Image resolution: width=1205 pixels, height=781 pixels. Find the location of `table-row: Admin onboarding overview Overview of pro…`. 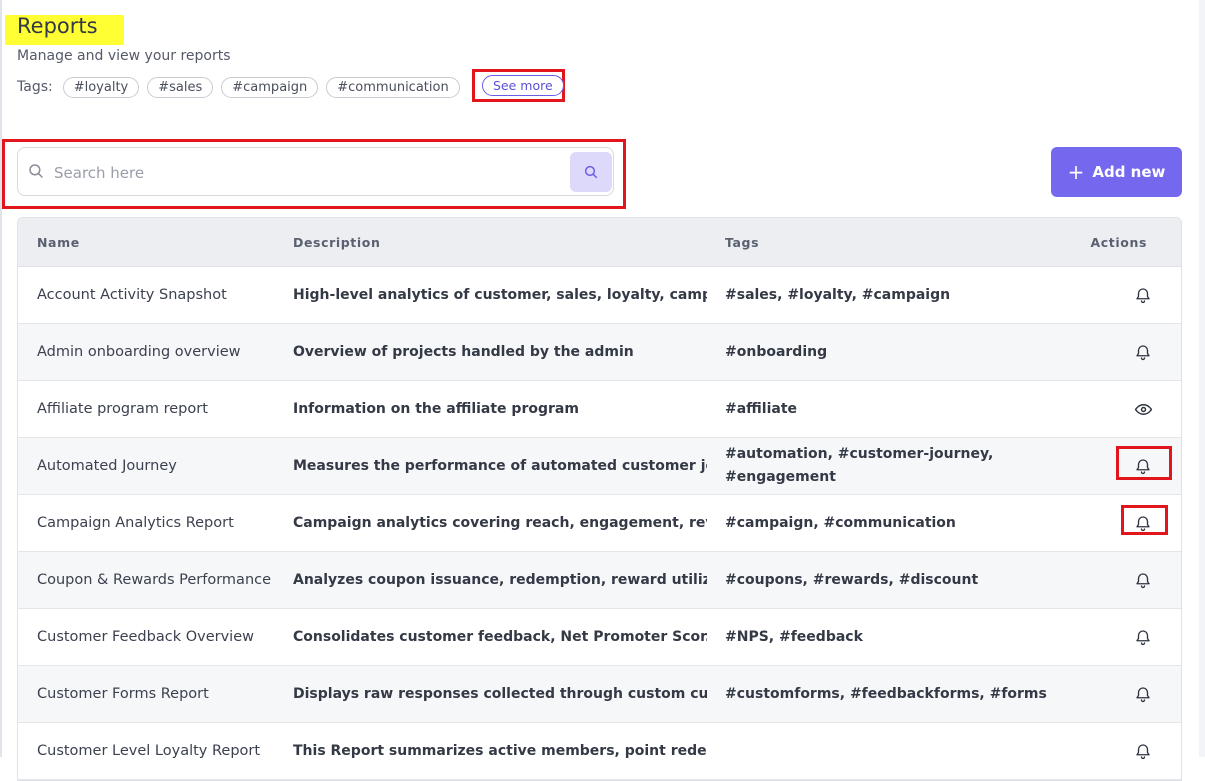

table-row: Admin onboarding overview Overview of pro… is located at coordinates (599, 352).